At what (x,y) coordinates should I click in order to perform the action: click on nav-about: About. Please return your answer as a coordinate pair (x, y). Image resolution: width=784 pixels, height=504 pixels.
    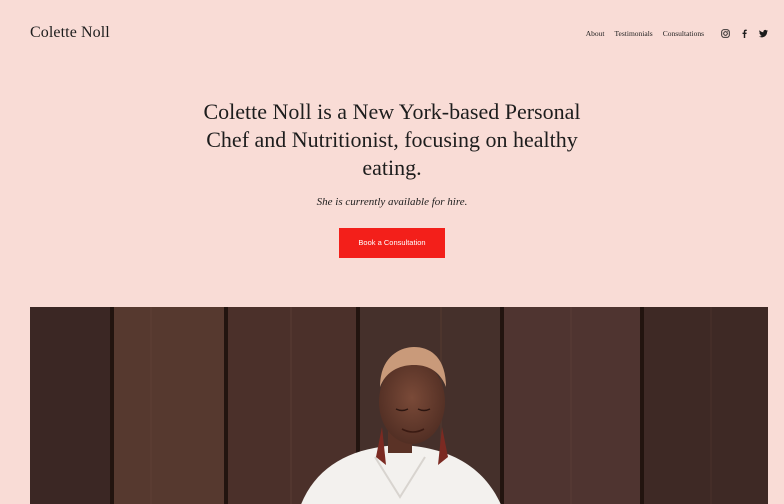
    Looking at the image, I should click on (595, 33).